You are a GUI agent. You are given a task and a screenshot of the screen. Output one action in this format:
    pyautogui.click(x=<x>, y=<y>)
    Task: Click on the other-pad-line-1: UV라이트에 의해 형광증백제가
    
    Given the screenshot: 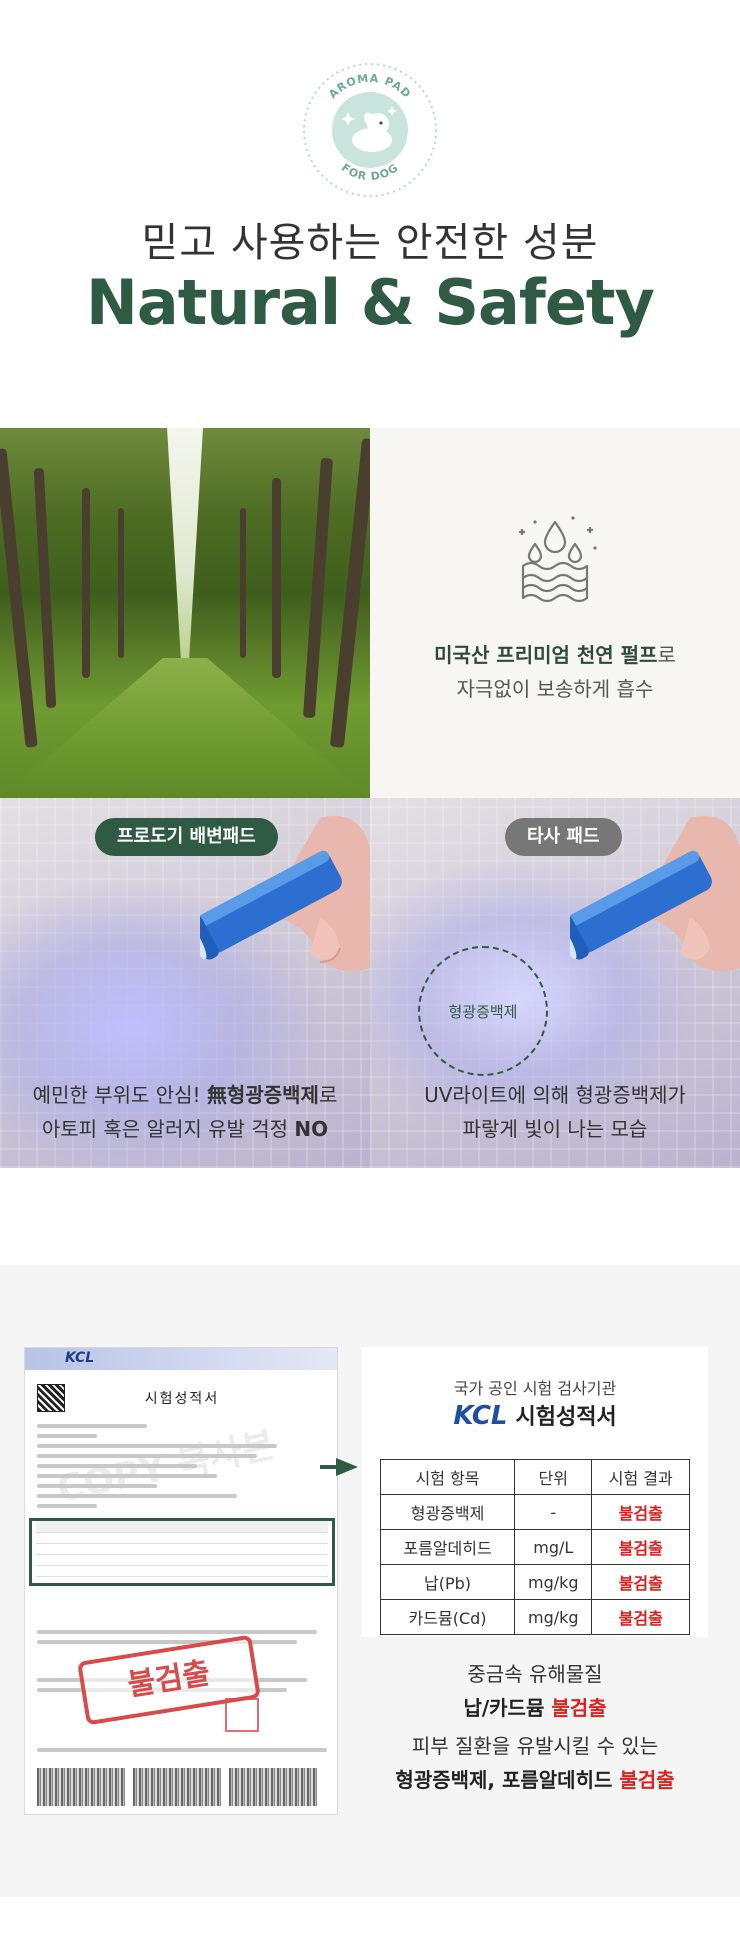 What is the action you would take?
    pyautogui.click(x=555, y=1095)
    